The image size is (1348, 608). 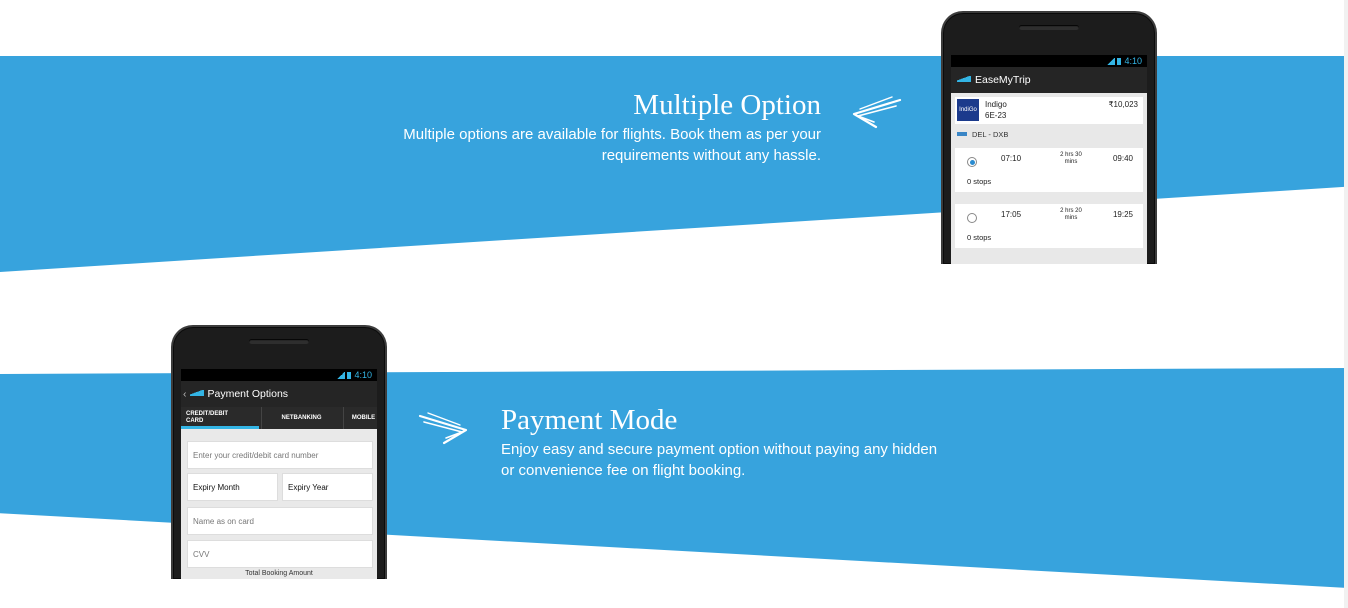 I want to click on screen-title: Payment Options, so click(x=248, y=394).